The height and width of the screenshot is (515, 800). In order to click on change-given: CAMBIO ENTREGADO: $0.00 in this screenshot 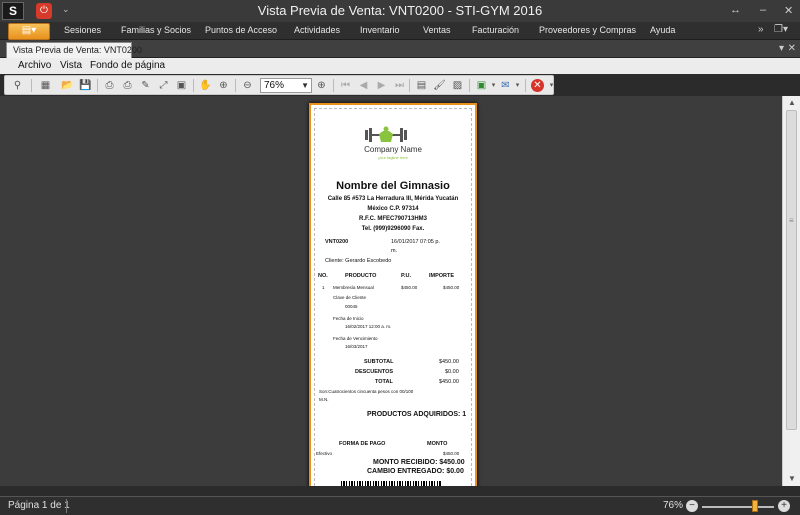, I will do `click(415, 471)`.